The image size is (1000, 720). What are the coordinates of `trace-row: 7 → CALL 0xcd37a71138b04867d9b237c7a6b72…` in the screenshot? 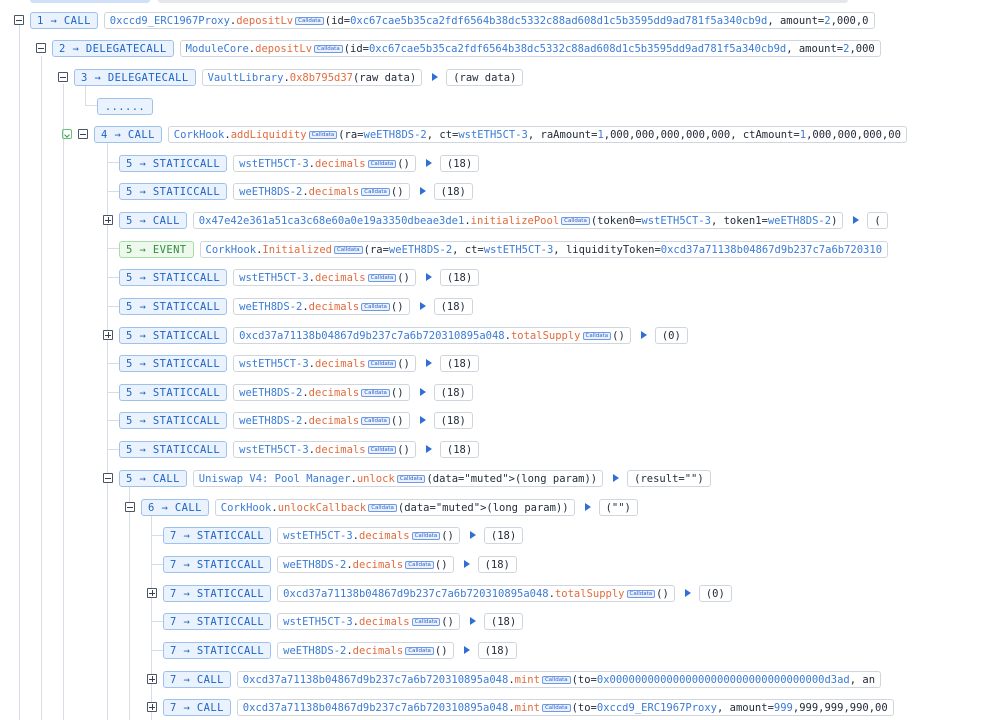 It's located at (514, 679).